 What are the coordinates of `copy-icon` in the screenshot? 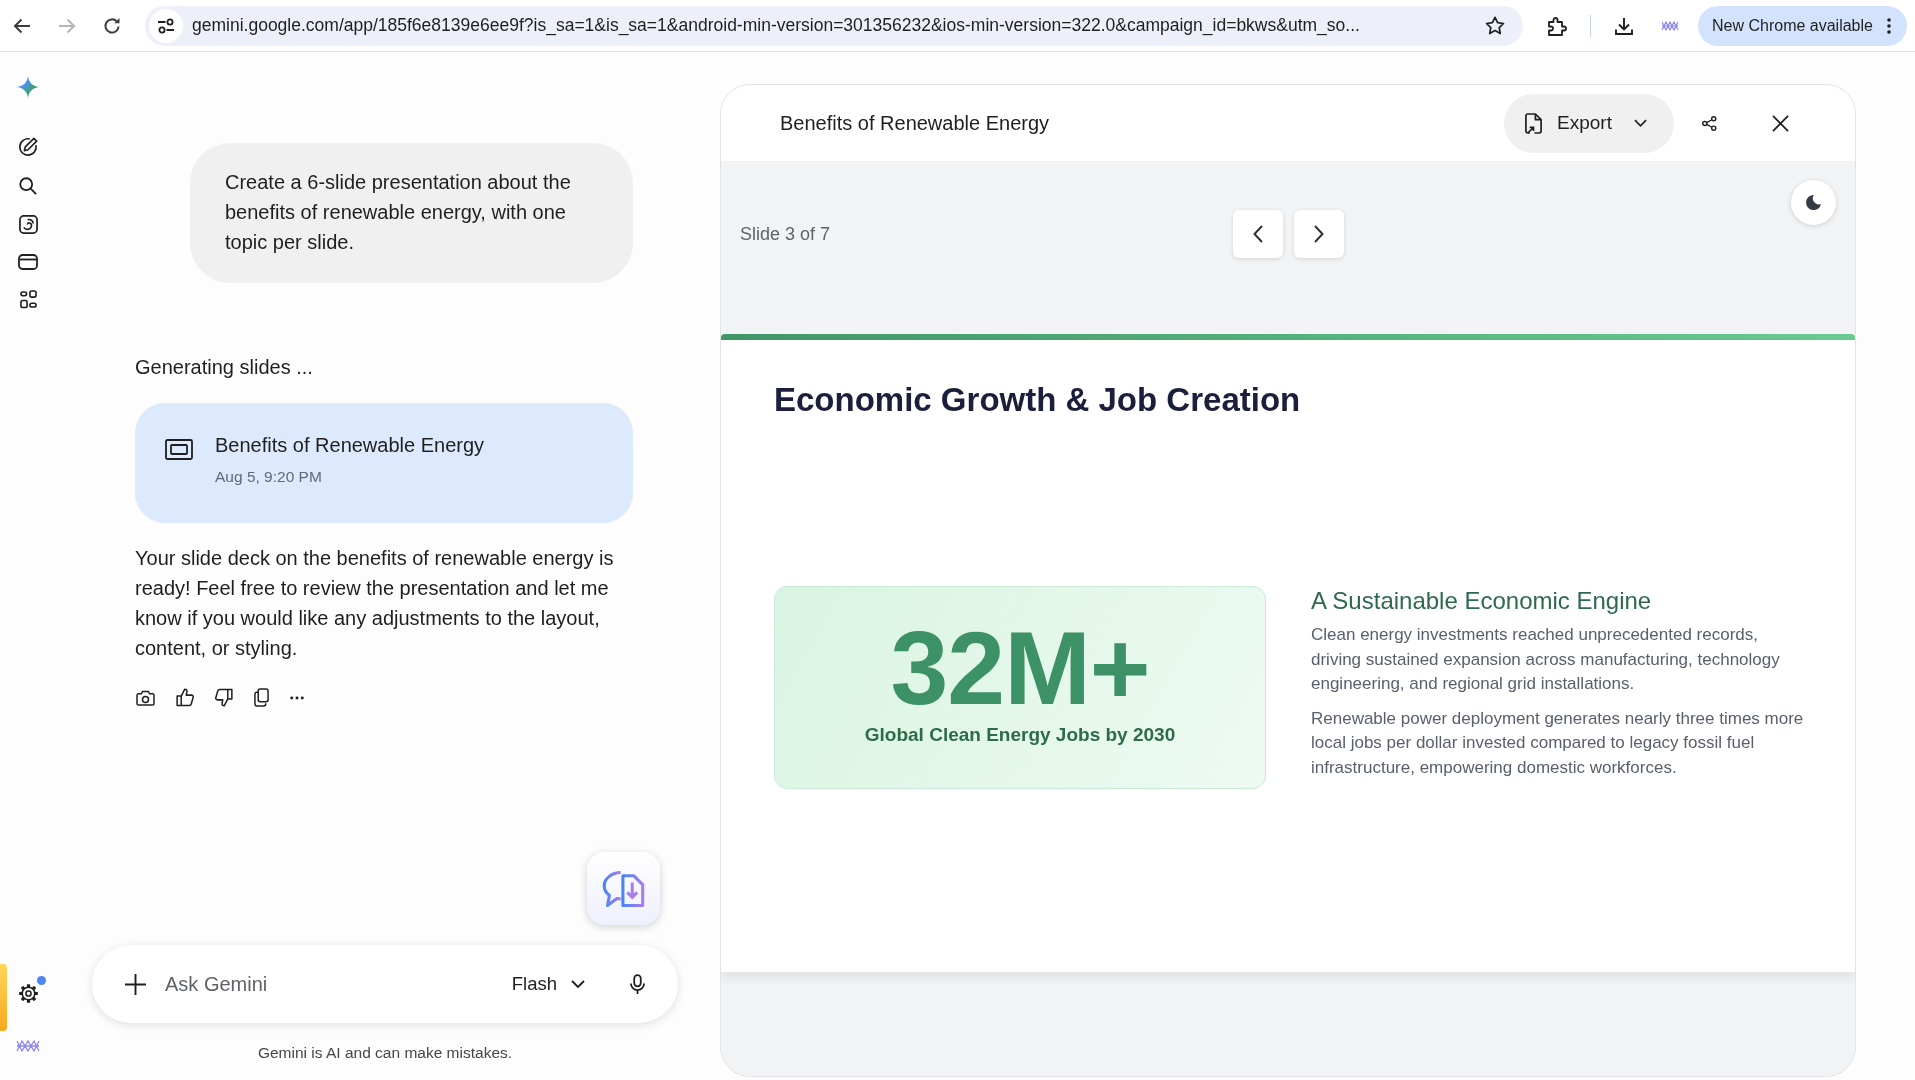 It's located at (261, 697).